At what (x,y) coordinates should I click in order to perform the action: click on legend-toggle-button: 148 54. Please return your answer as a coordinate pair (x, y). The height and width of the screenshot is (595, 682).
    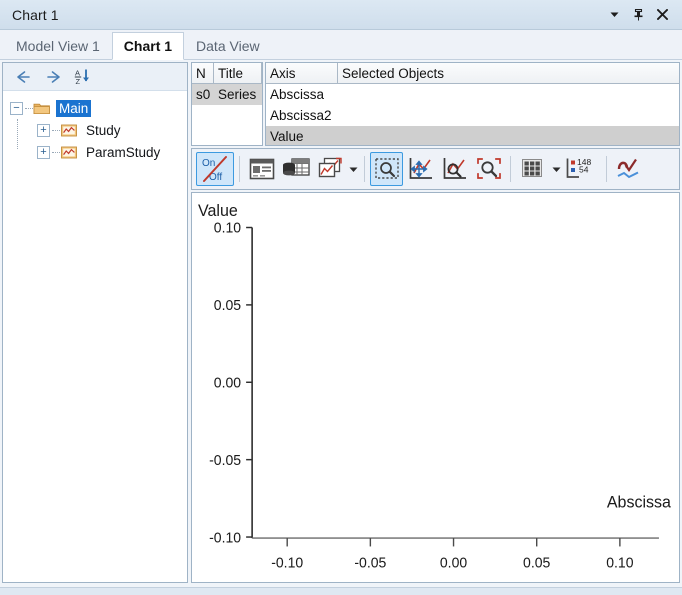
    Looking at the image, I should click on (582, 169).